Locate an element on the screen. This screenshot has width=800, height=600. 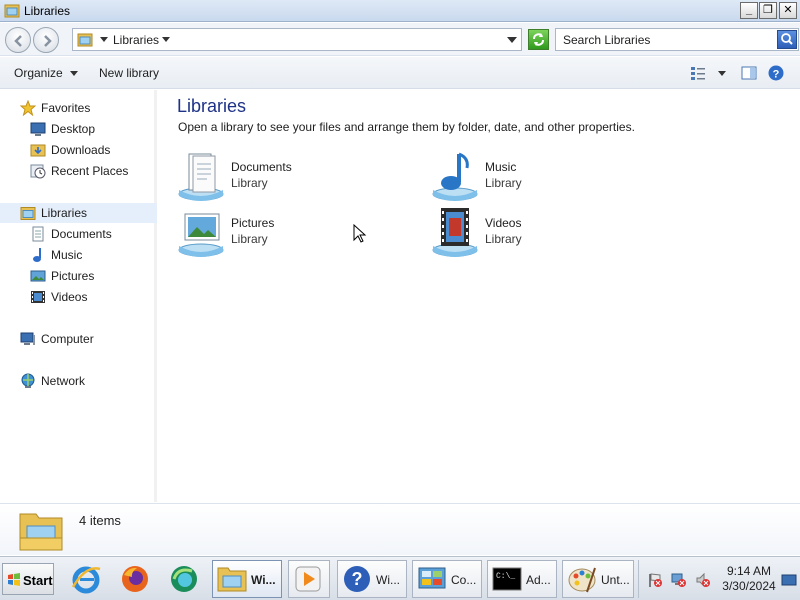
title-bar: Libraries _ ❐ ✕ is located at coordinates (400, 11).